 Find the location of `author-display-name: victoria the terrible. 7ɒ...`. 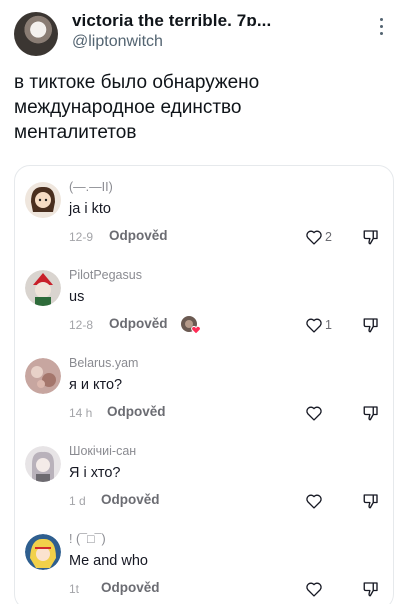

author-display-name: victoria the terrible. 7ɒ... is located at coordinates (171, 21).